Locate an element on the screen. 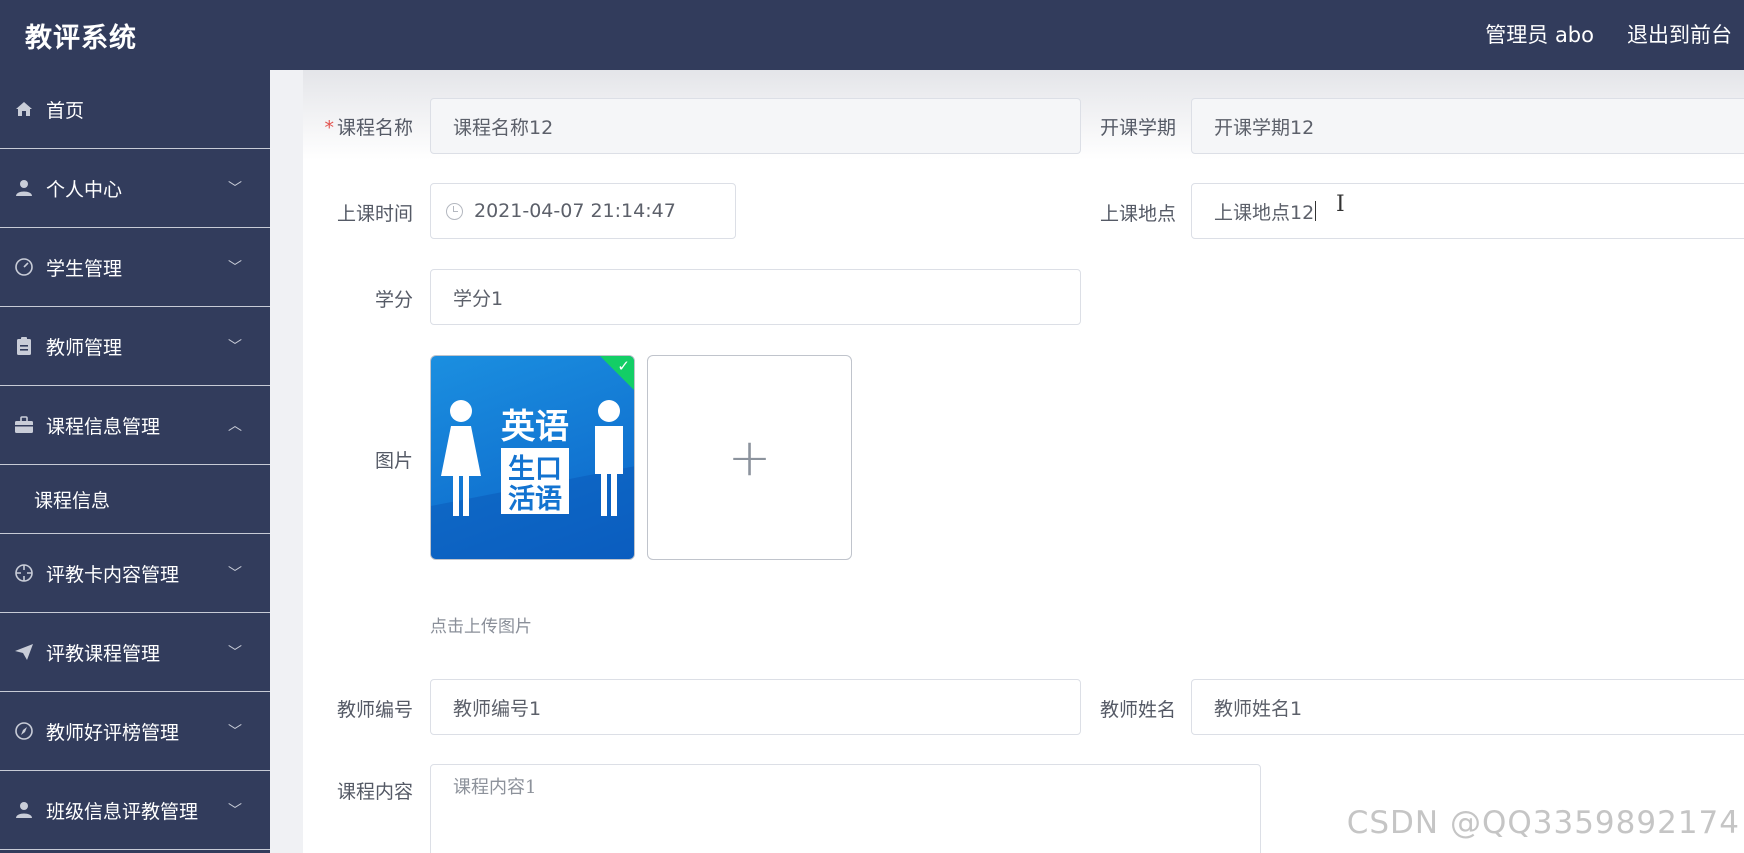 This screenshot has width=1744, height=853. thumb-text-line2: 生口 is located at coordinates (535, 469).